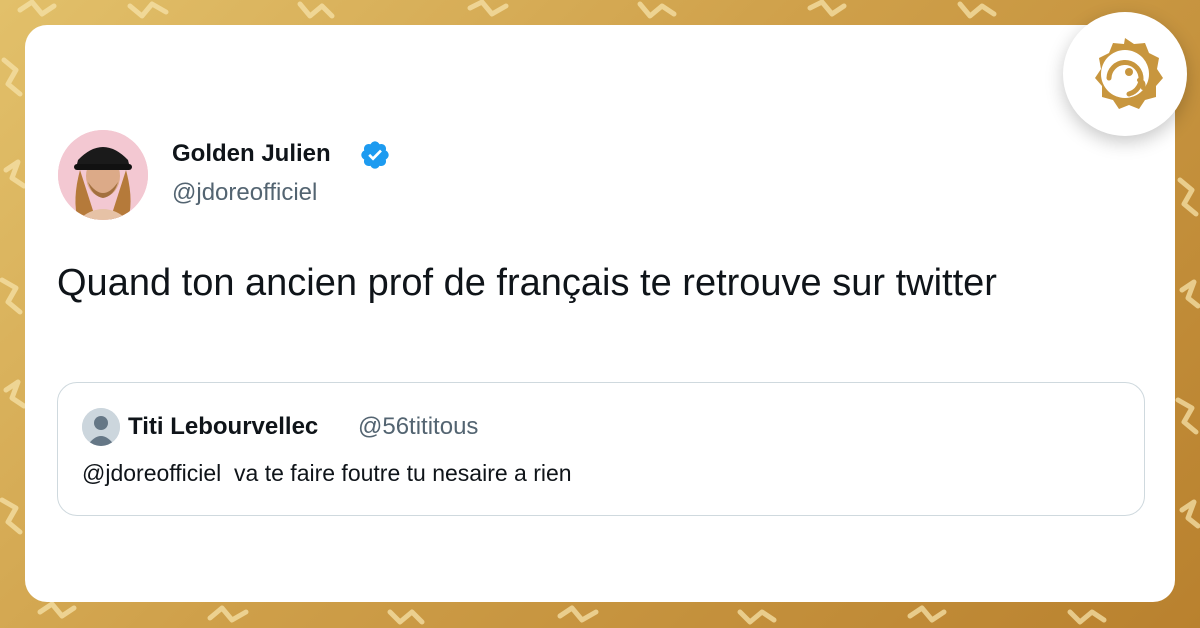  I want to click on default-profile-icon, so click(101, 427).